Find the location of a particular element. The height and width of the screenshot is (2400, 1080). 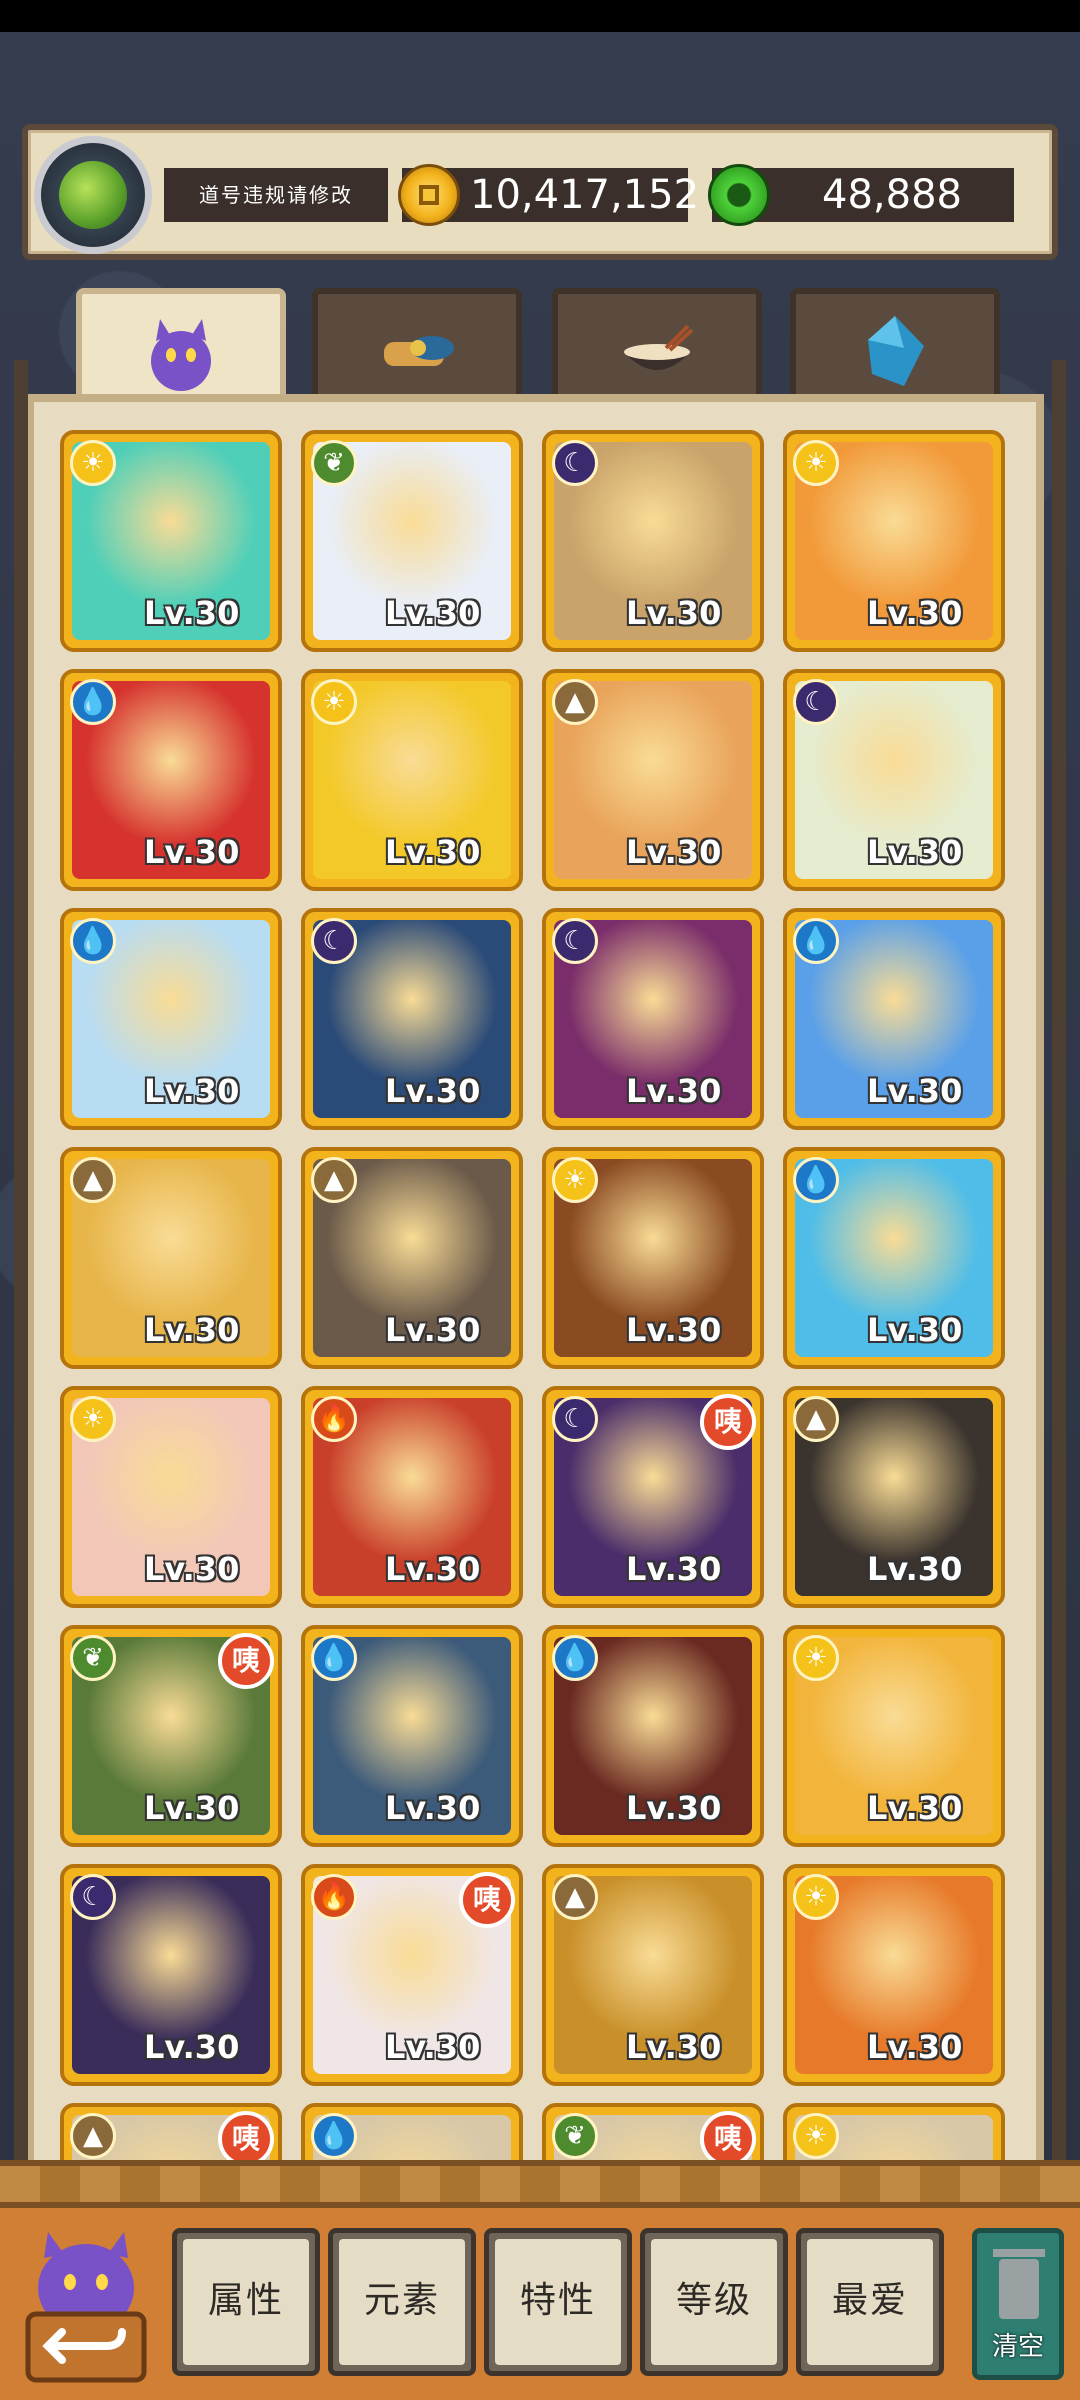

hero-card: ☀ is located at coordinates (894, 2131).